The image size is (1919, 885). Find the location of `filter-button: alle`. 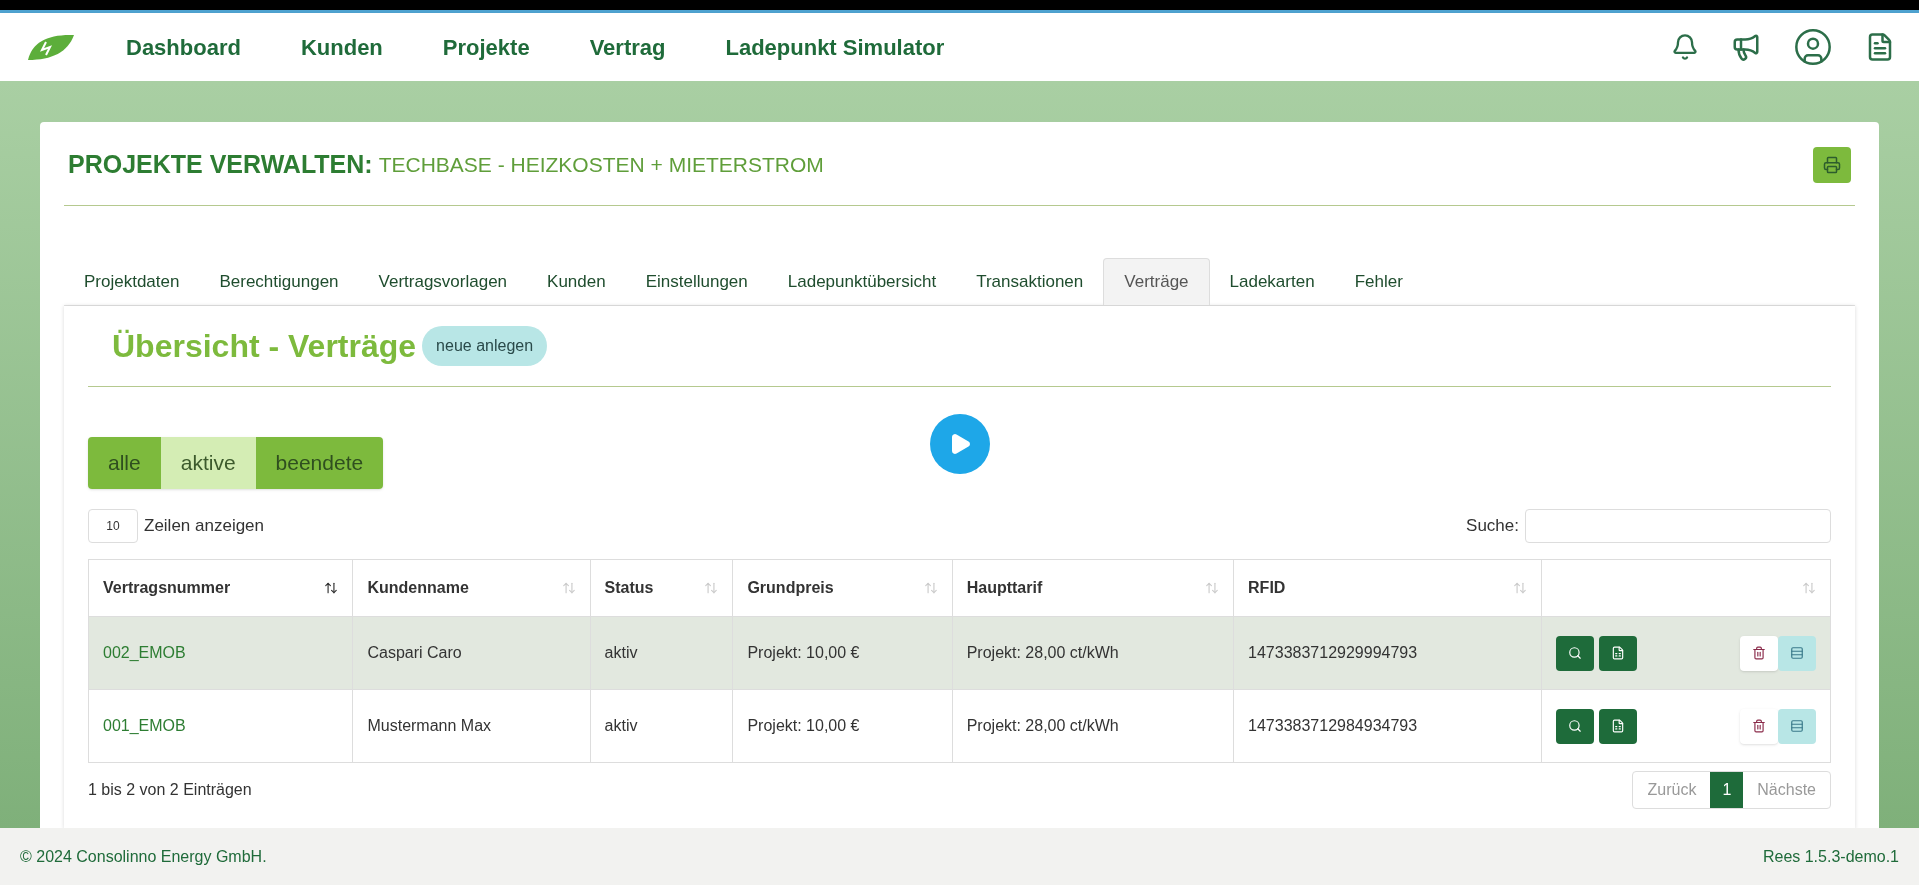

filter-button: alle is located at coordinates (124, 463).